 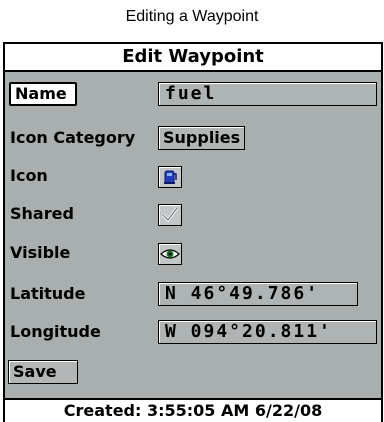 I want to click on visible-label: Visible, so click(x=40, y=252).